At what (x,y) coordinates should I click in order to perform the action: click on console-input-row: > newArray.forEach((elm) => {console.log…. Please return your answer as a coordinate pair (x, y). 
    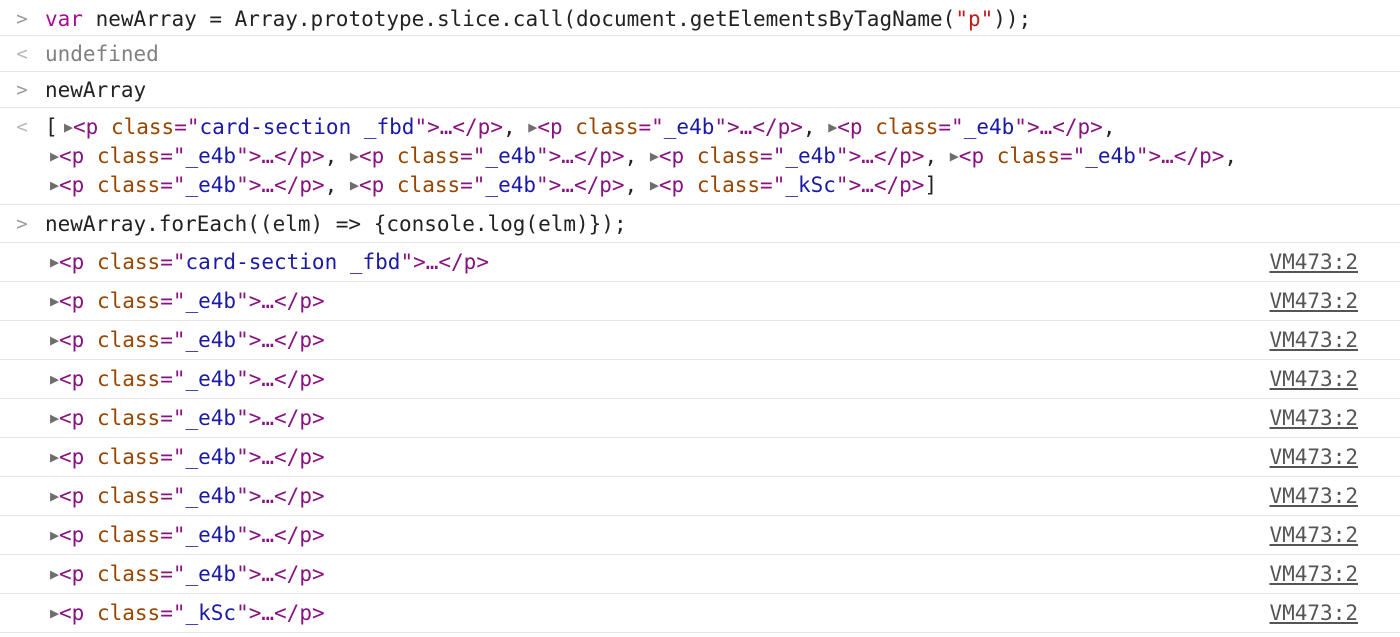
    Looking at the image, I should click on (700, 224).